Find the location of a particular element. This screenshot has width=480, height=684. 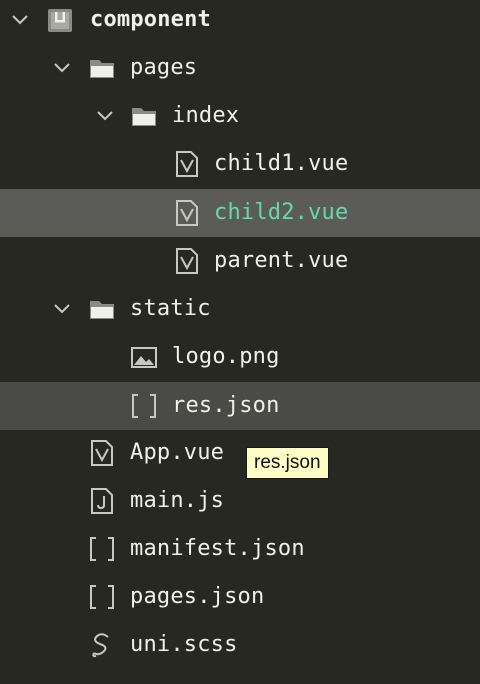

tree-item-index: index is located at coordinates (240, 116).